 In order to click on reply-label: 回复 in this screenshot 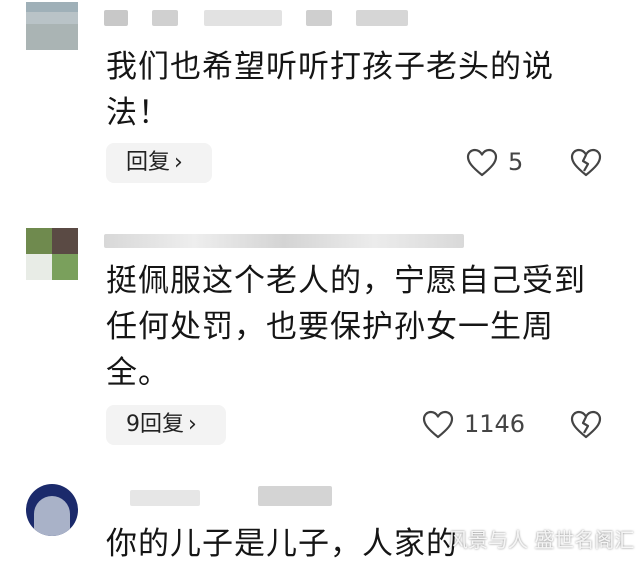, I will do `click(148, 162)`.